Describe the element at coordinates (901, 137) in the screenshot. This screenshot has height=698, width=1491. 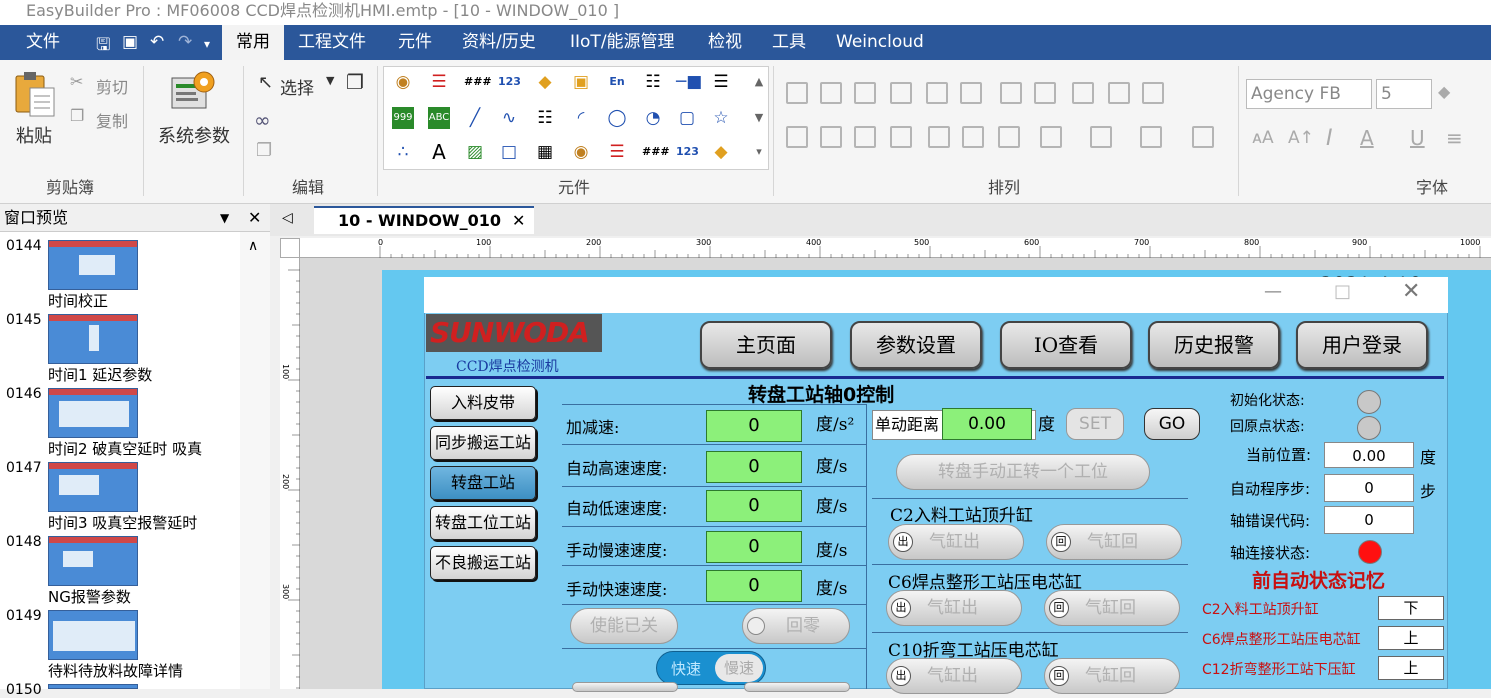
I see `rotate-icon` at that location.